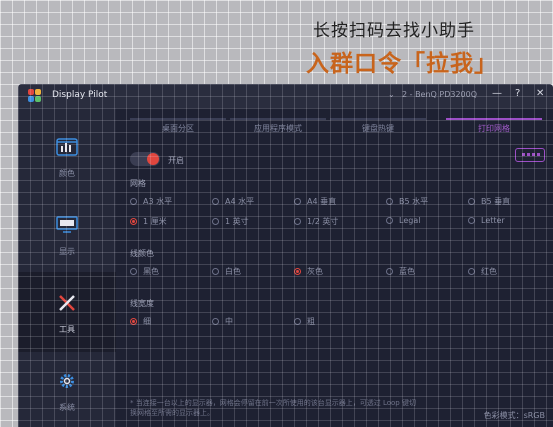 The image size is (553, 427). I want to click on sidebar-item-label: 系统, so click(67, 407).